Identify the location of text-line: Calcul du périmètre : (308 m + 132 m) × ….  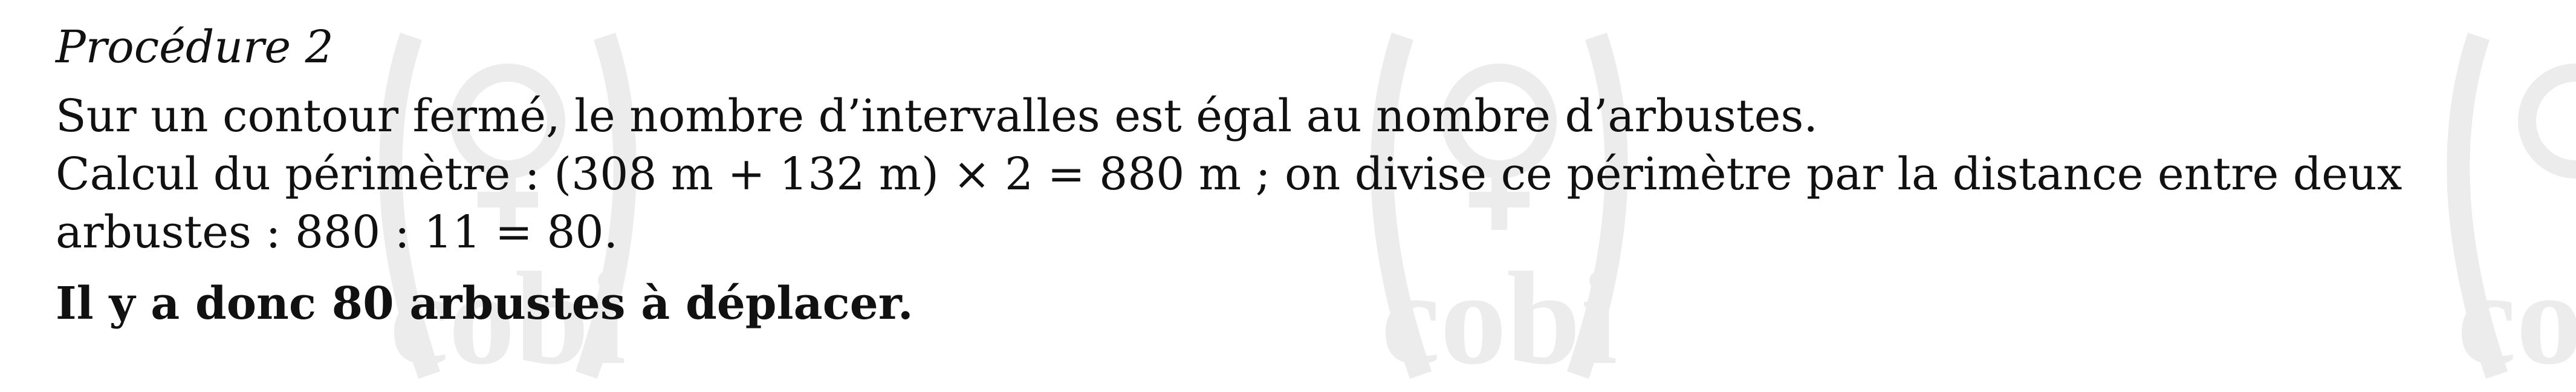
(1229, 174).